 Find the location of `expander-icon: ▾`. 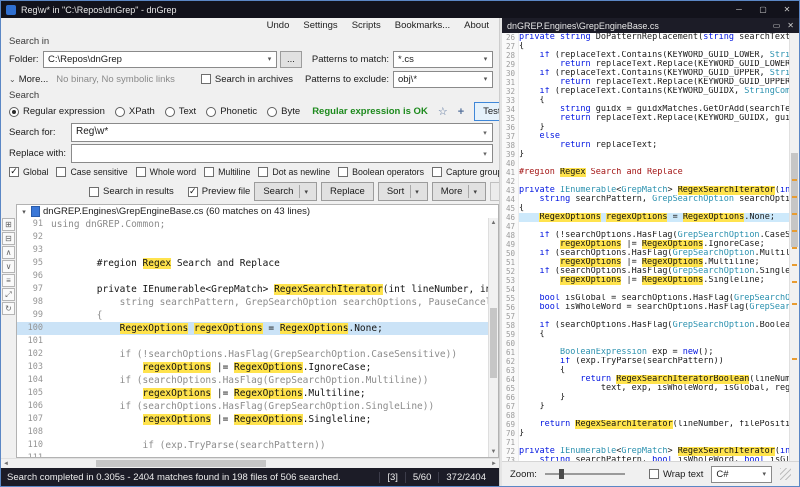

expander-icon: ▾ is located at coordinates (24, 212).